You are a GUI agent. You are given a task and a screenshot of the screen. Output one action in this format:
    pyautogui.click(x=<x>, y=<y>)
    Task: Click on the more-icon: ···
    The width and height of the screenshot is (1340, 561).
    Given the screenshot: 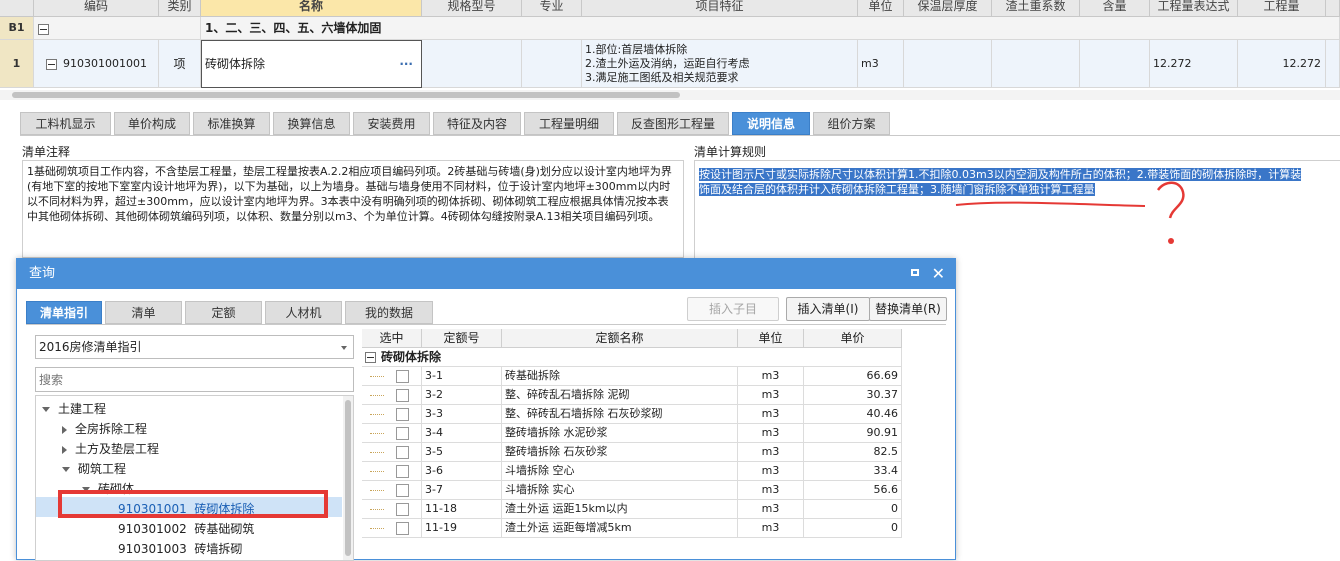 What is the action you would take?
    pyautogui.click(x=406, y=64)
    